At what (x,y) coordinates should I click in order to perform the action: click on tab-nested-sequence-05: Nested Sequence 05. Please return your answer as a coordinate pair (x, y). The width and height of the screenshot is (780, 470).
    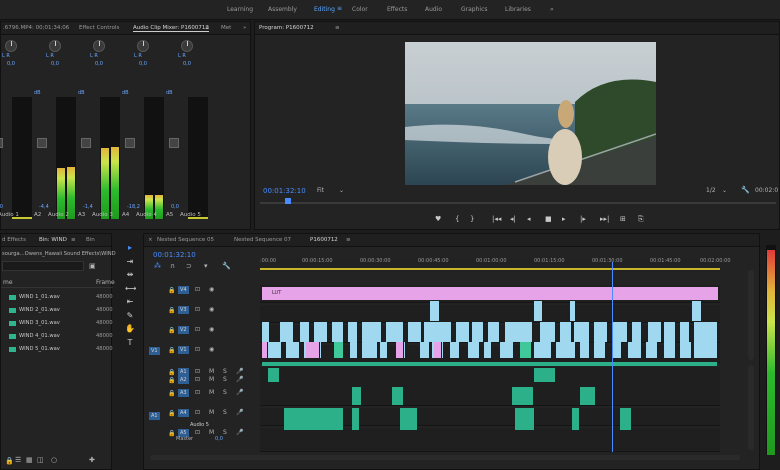
    Looking at the image, I should click on (185, 240).